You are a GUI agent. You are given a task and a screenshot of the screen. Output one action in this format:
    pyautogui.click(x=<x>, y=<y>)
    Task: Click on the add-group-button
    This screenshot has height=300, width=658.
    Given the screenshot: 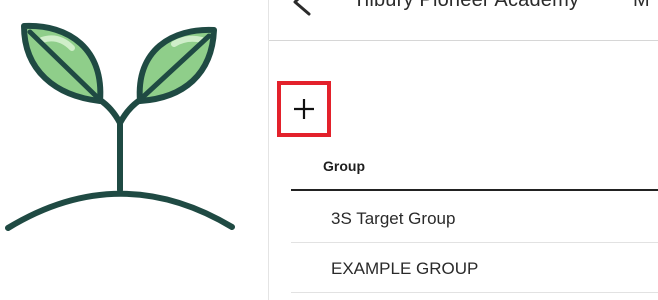 What is the action you would take?
    pyautogui.click(x=304, y=109)
    